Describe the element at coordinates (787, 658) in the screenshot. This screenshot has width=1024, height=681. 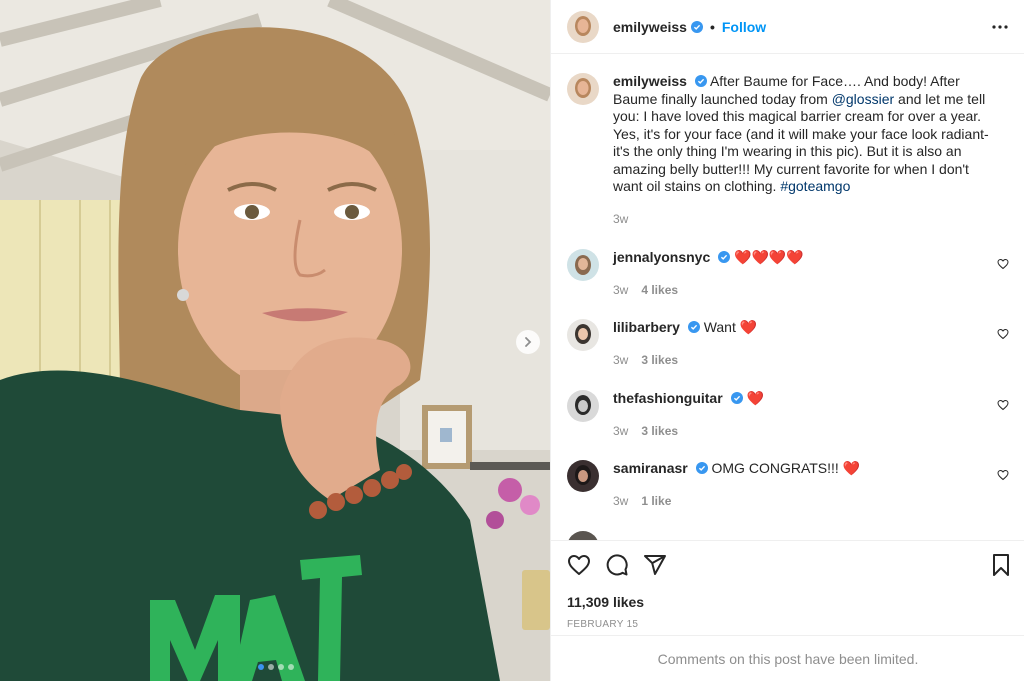
I see `comments-limited-notice: Comments on this post have been limited.` at that location.